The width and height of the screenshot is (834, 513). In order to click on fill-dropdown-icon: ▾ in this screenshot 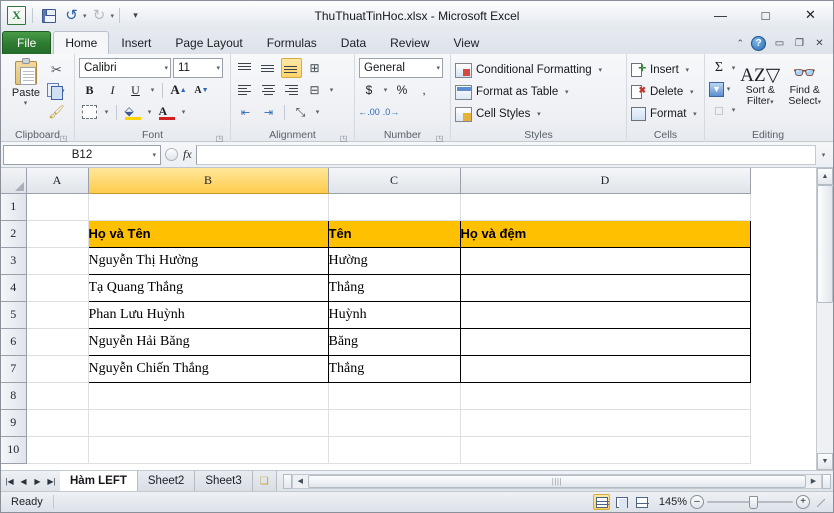, I will do `click(728, 89)`.